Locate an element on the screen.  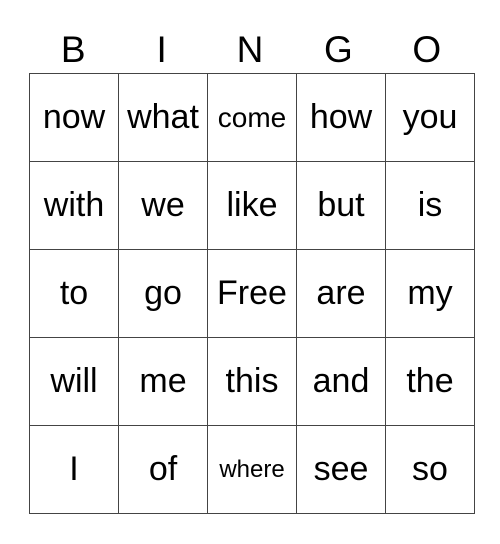
bingo-header: B I N G O is located at coordinates (250, 50).